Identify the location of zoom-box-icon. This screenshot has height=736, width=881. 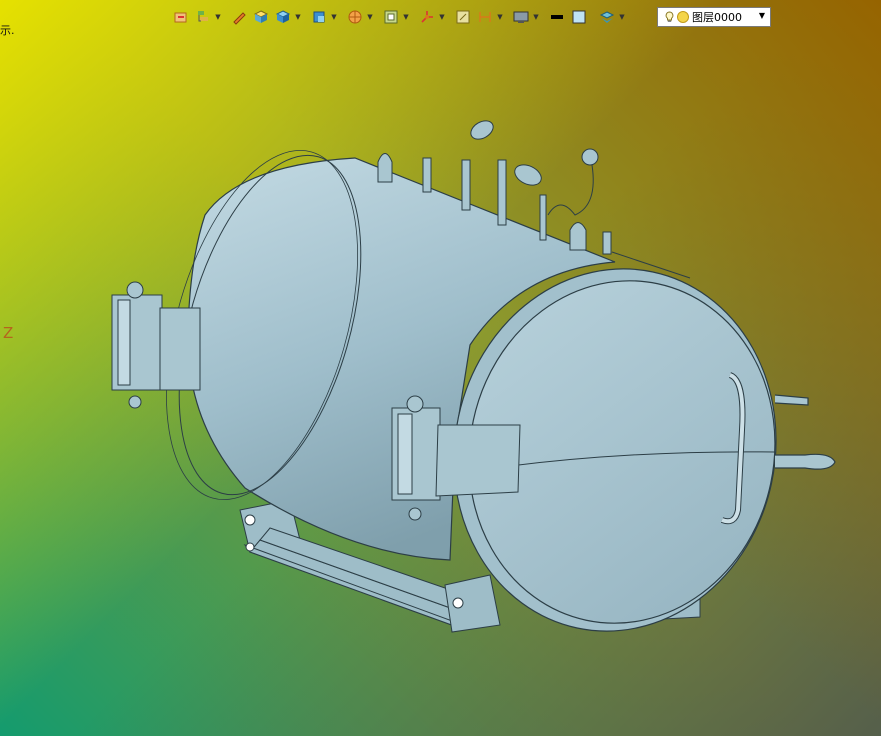
(463, 17).